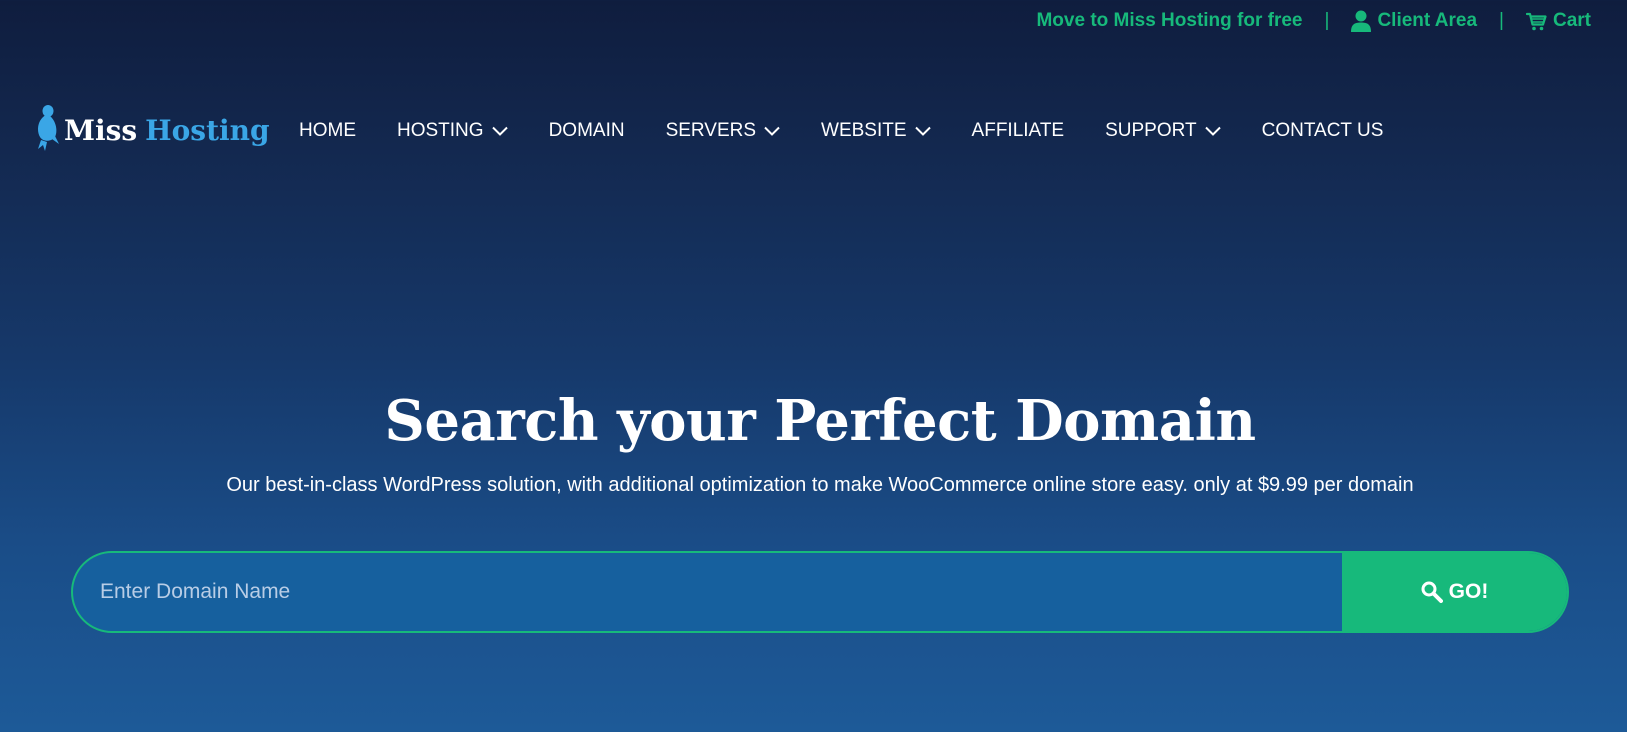 The width and height of the screenshot is (1627, 732). I want to click on nav-item-label: DOMAIN, so click(586, 130).